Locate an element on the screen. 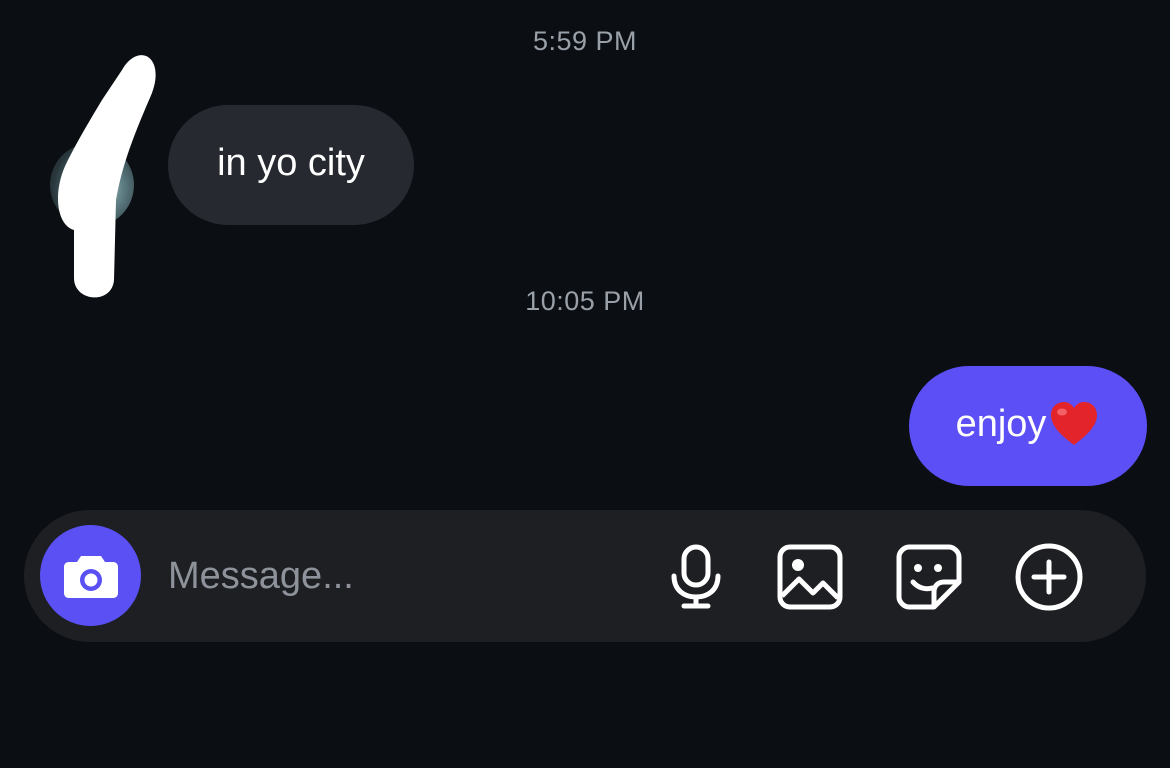  sticker-icon is located at coordinates (929, 577).